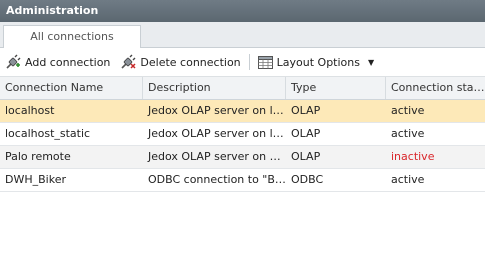  I want to click on delete-connection-button: Delete connection, so click(180, 62).